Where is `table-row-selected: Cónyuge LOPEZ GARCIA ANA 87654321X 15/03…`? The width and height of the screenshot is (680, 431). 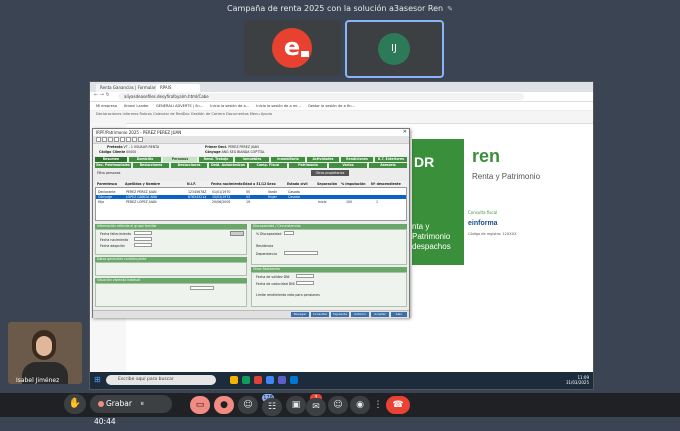 table-row-selected: Cónyuge LOPEZ GARCIA ANA 87654321X 15/03… is located at coordinates (251, 197).